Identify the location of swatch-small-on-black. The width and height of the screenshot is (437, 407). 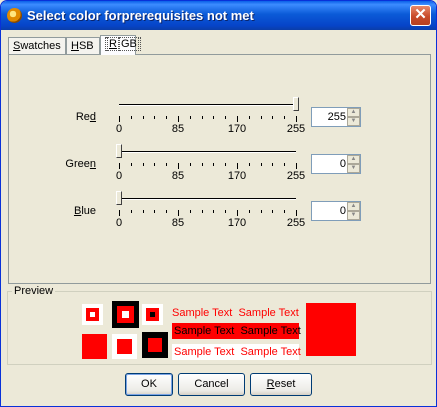
(125, 314).